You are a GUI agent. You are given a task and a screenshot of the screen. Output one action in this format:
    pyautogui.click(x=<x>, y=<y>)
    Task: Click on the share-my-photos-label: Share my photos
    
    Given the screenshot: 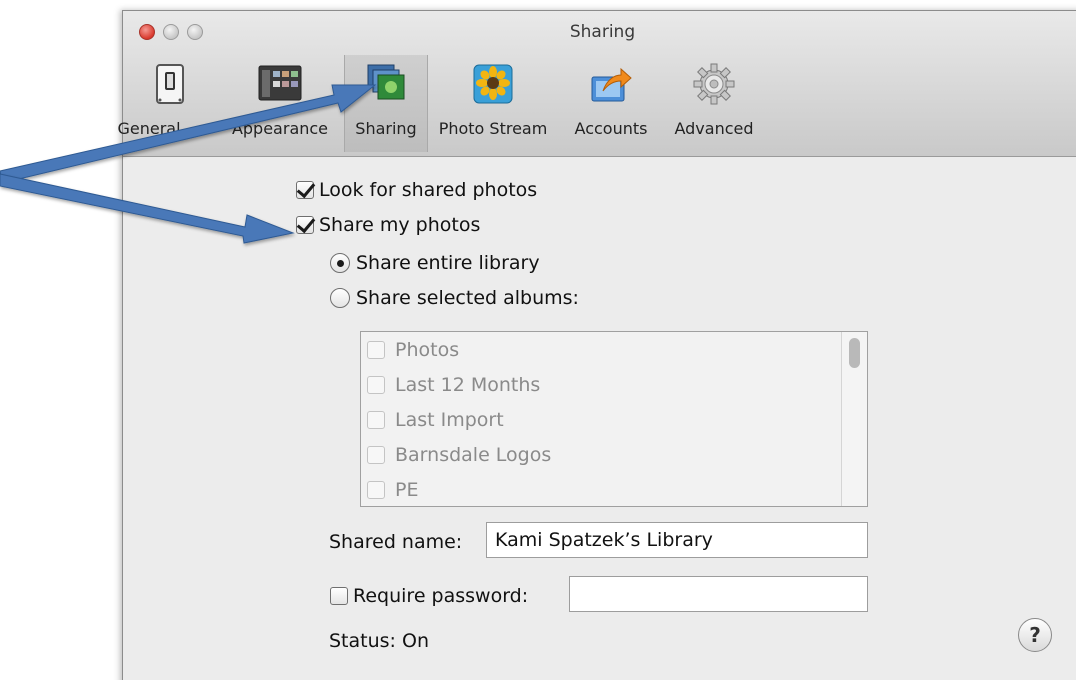 What is the action you would take?
    pyautogui.click(x=400, y=225)
    